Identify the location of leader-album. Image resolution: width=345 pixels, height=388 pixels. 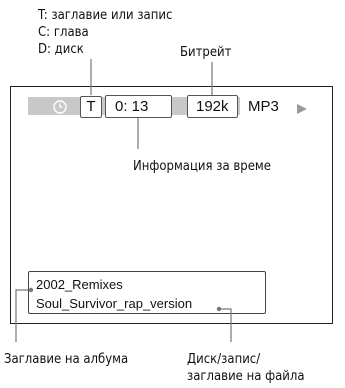
(21, 315).